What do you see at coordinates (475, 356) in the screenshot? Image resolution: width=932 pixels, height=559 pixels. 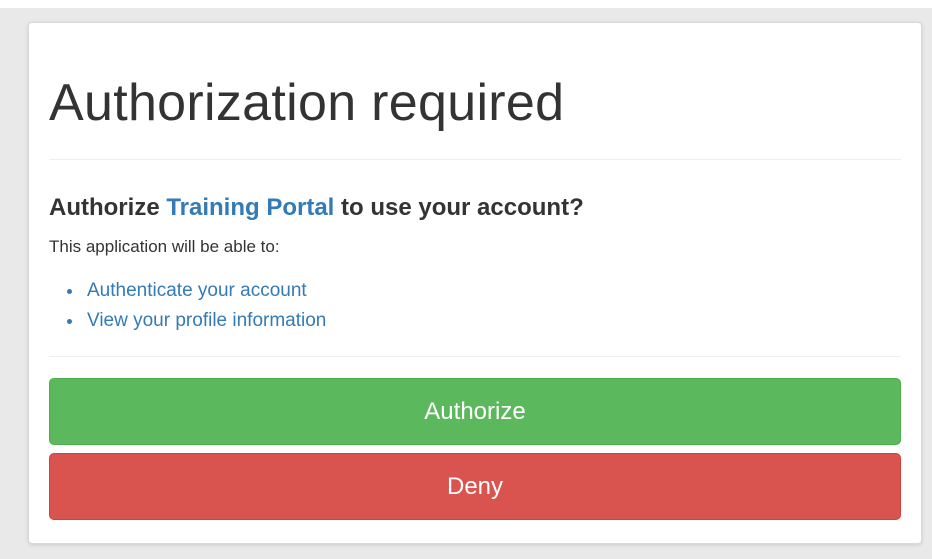 I see `actions-divider` at bounding box center [475, 356].